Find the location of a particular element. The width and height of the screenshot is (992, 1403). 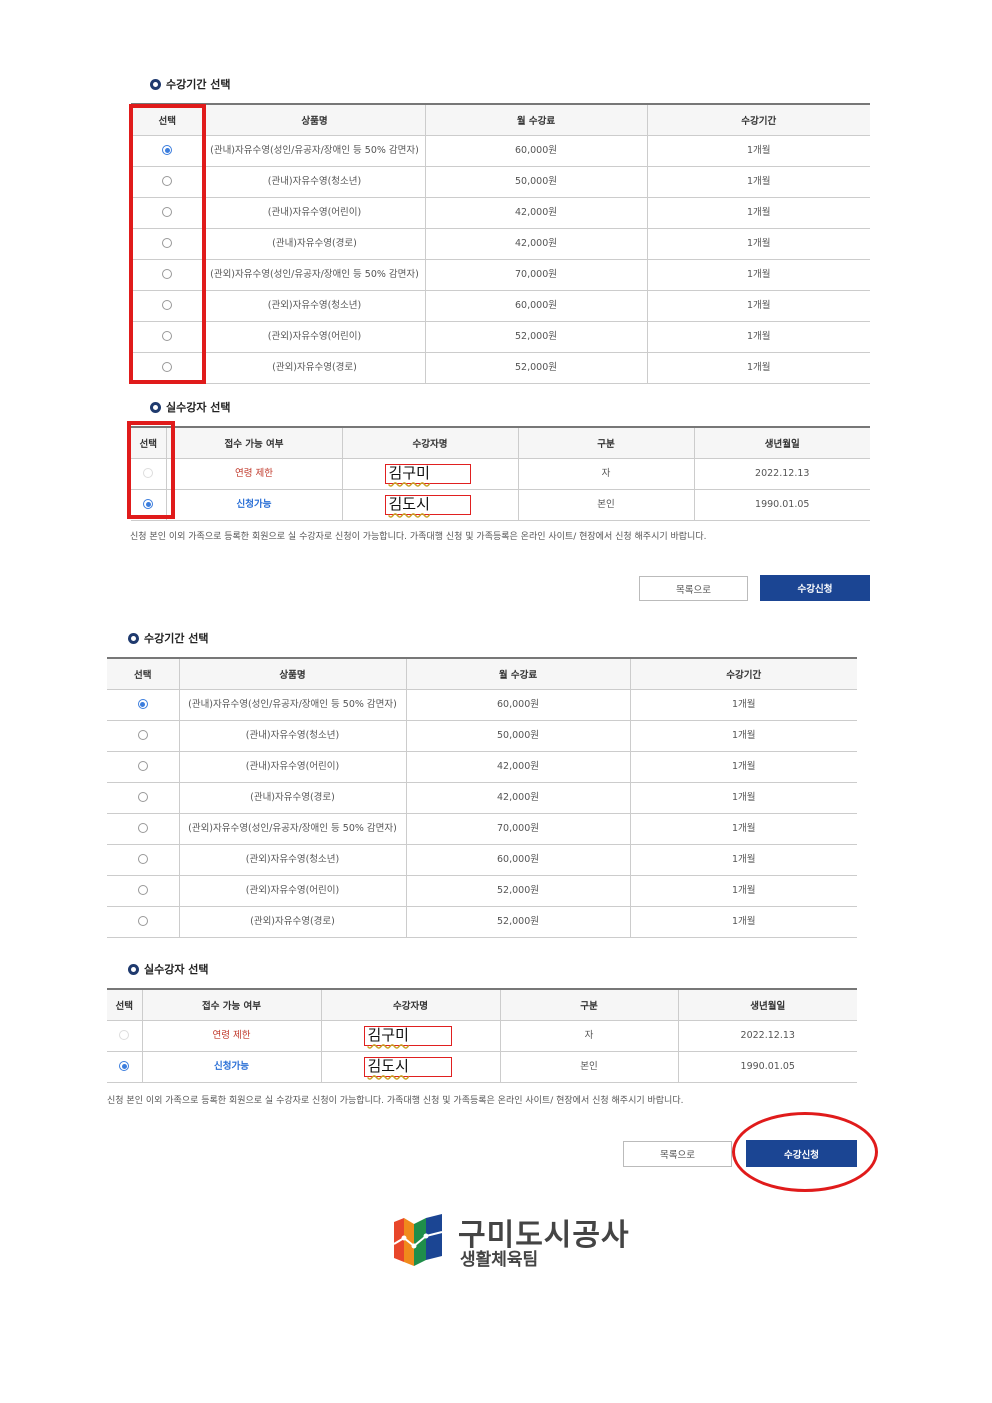

company-logo-icon is located at coordinates (418, 1241).